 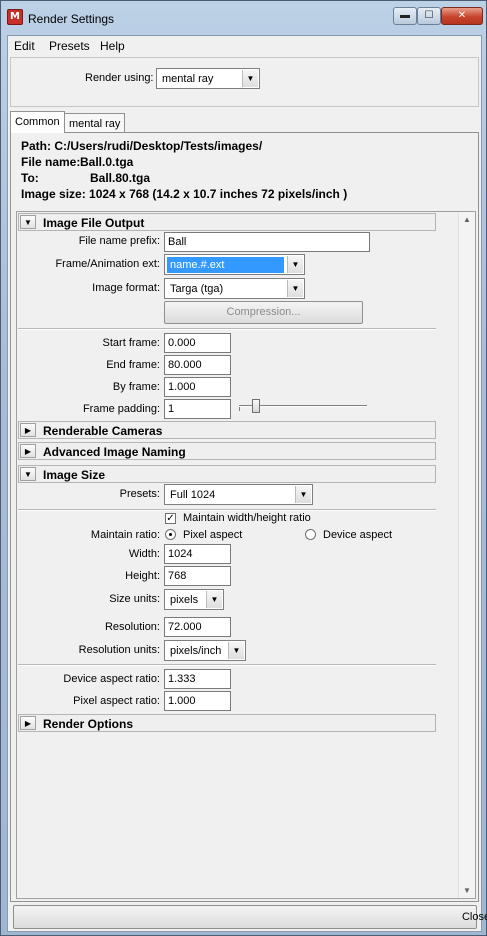 I want to click on section-advanced-image-naming: ▶ Advanced Image Naming, so click(x=227, y=451).